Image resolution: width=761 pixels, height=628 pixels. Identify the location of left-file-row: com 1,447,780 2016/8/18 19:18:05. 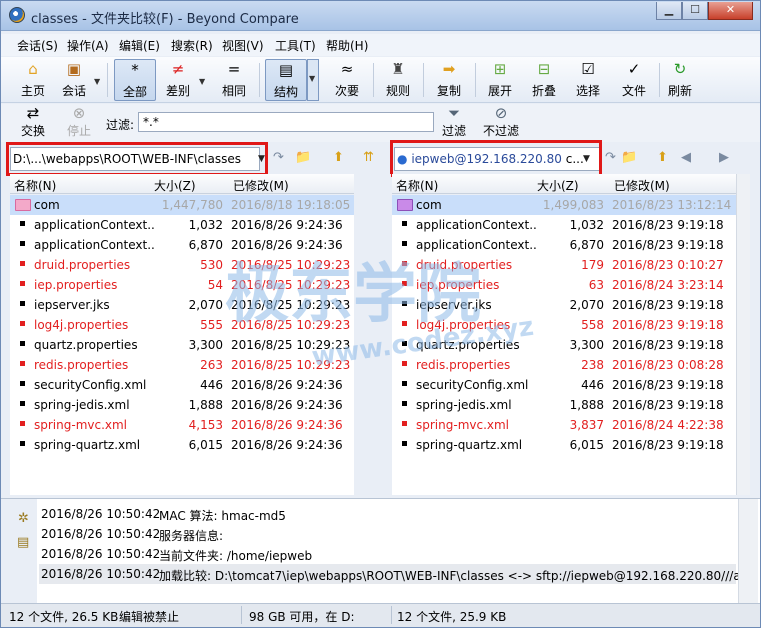
(182, 205).